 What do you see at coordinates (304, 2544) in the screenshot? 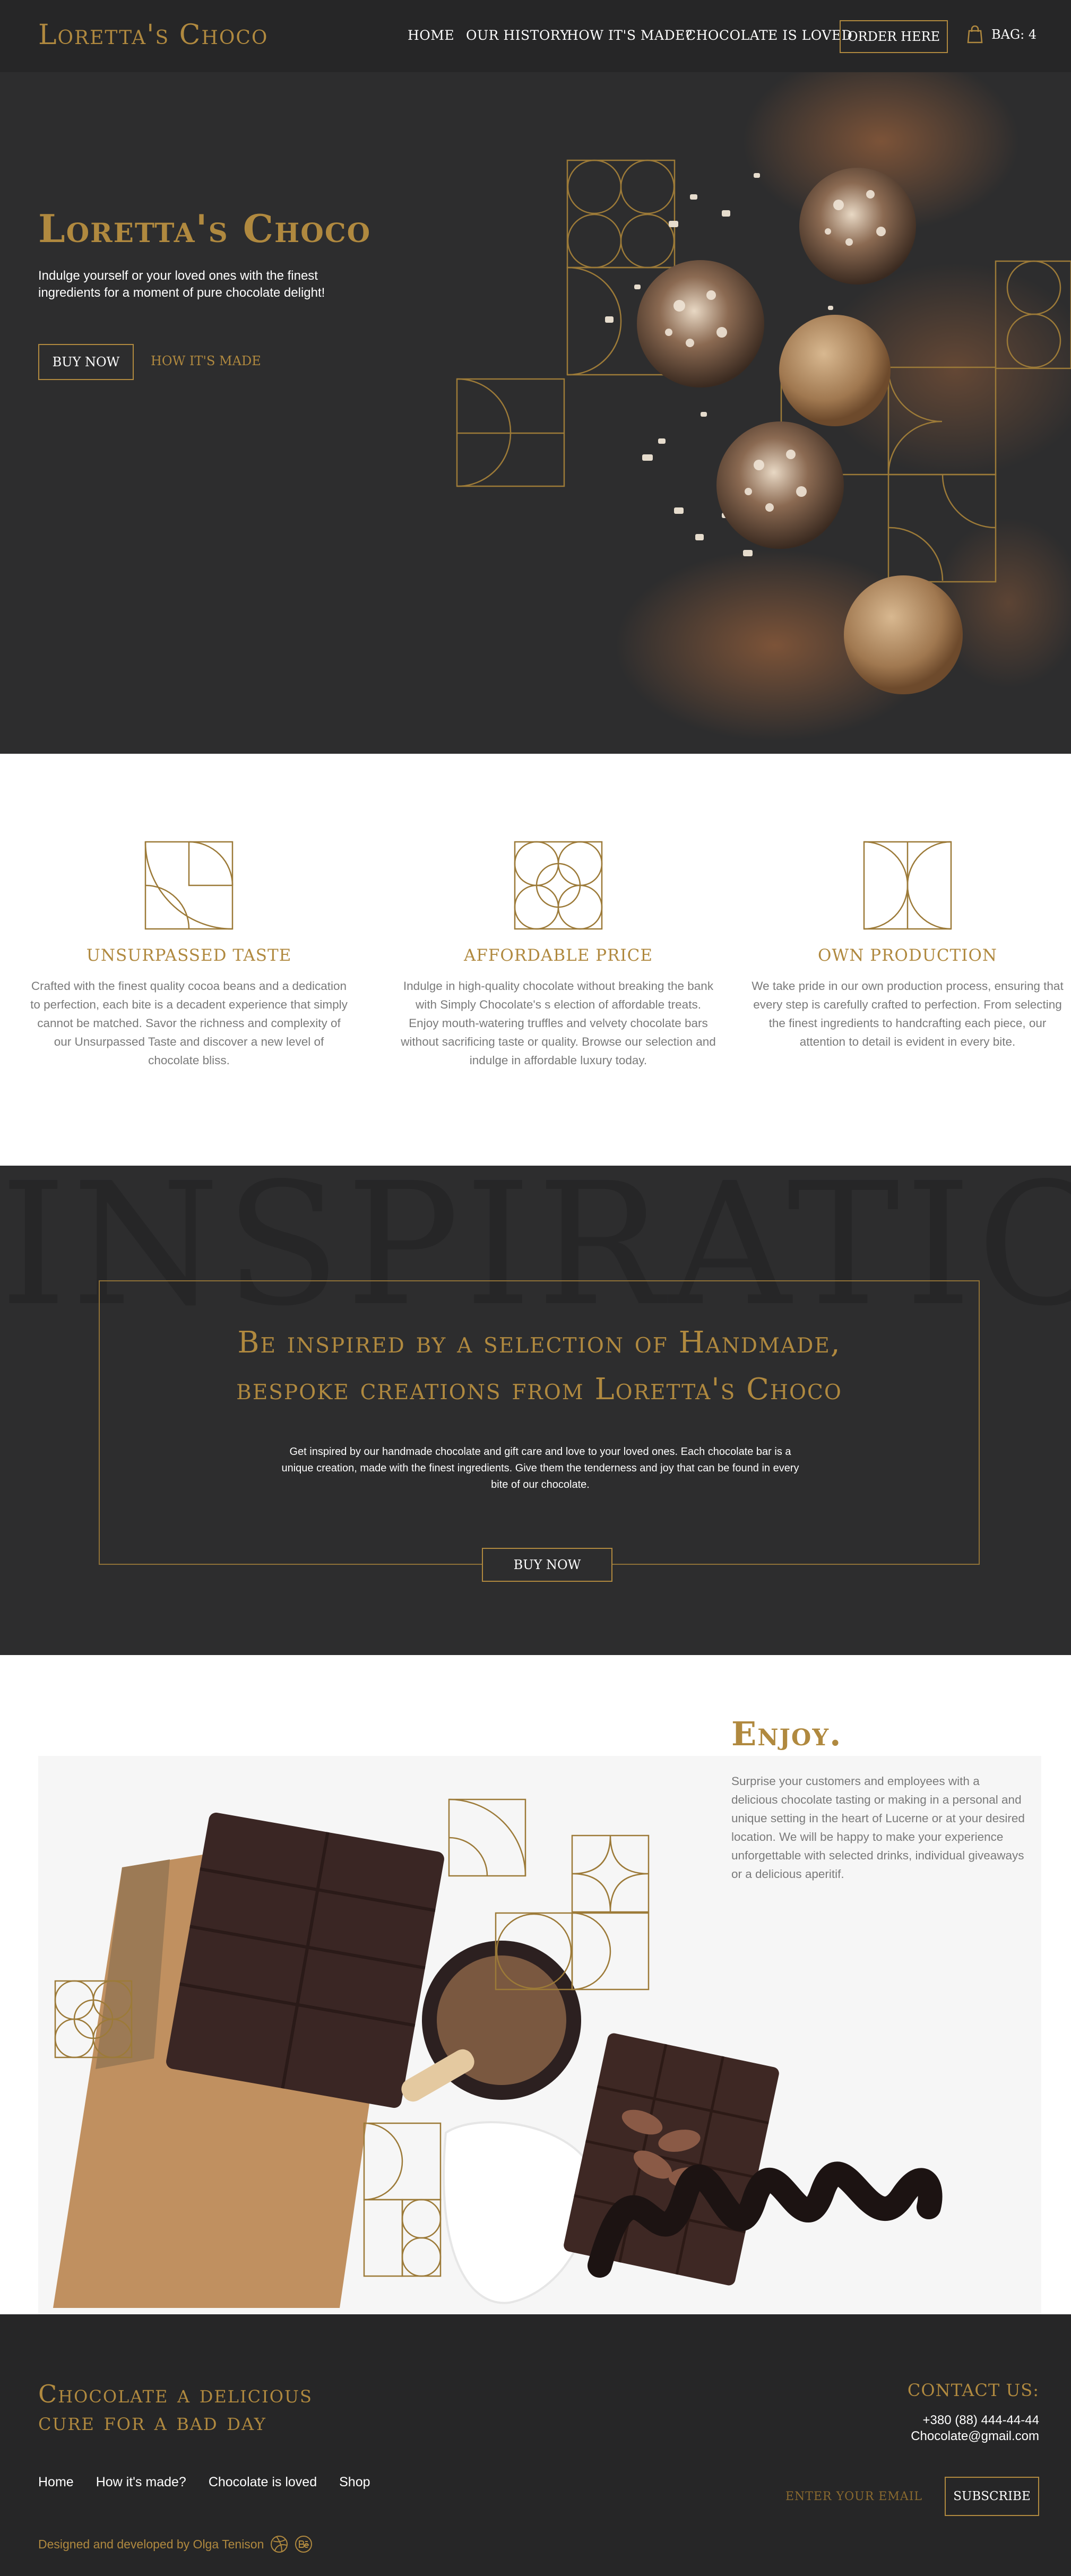
I see `behance-icon` at bounding box center [304, 2544].